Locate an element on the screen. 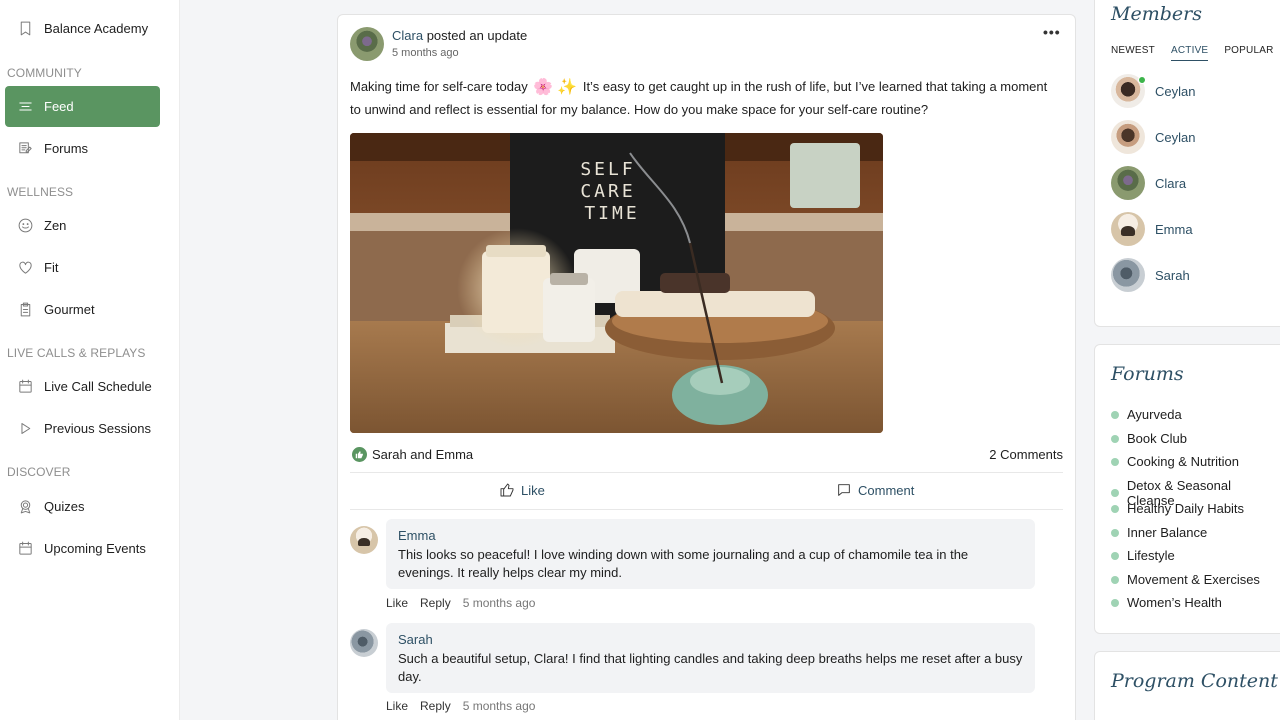 This screenshot has height=720, width=1280. like-button: Like is located at coordinates (522, 490).